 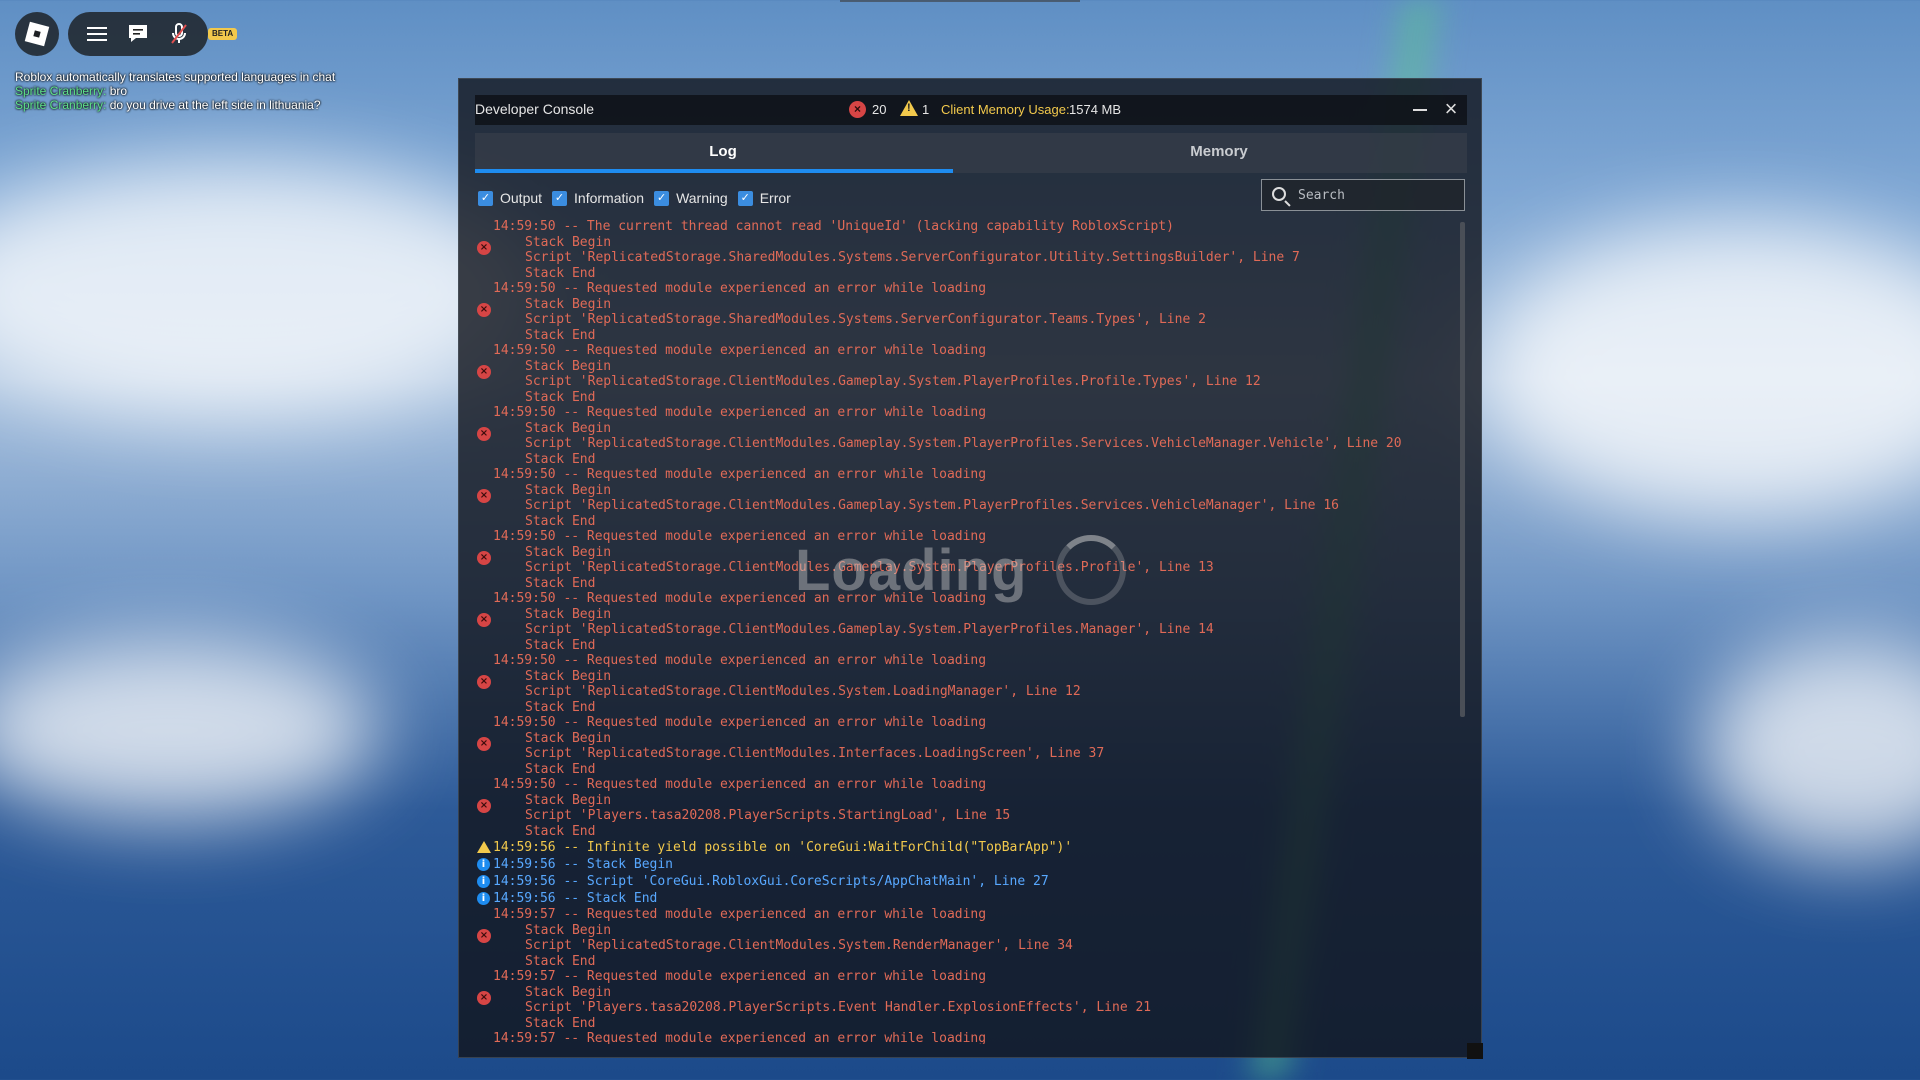 What do you see at coordinates (61, 105) in the screenshot?
I see `chat-speaker: Sprite Cranberry:` at bounding box center [61, 105].